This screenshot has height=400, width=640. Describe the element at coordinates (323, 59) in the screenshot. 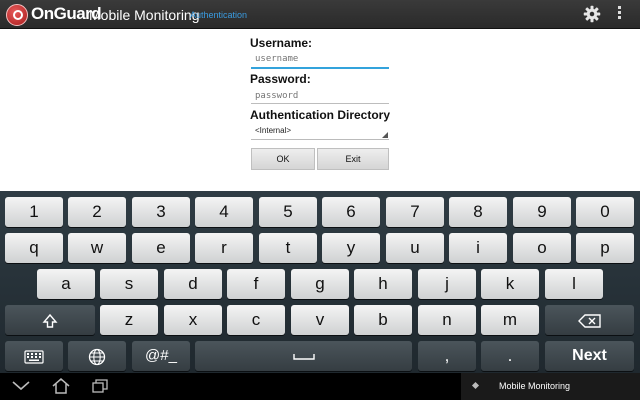

I see `username-input` at that location.